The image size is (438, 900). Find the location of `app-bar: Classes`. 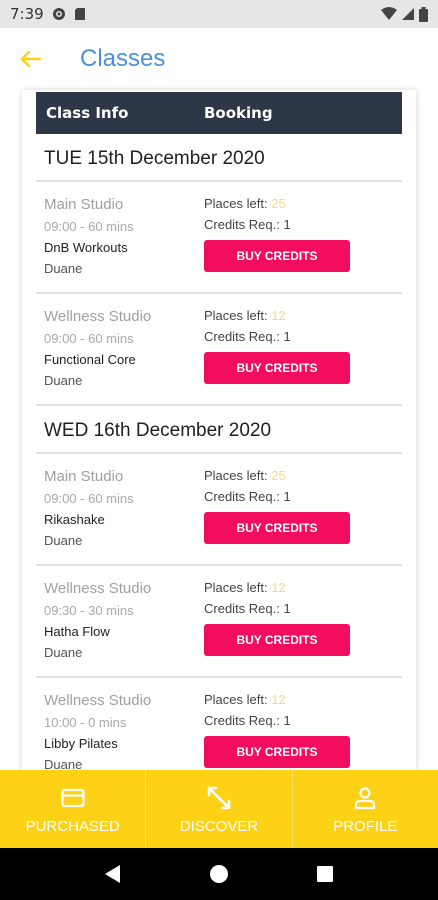

app-bar: Classes is located at coordinates (219, 59).